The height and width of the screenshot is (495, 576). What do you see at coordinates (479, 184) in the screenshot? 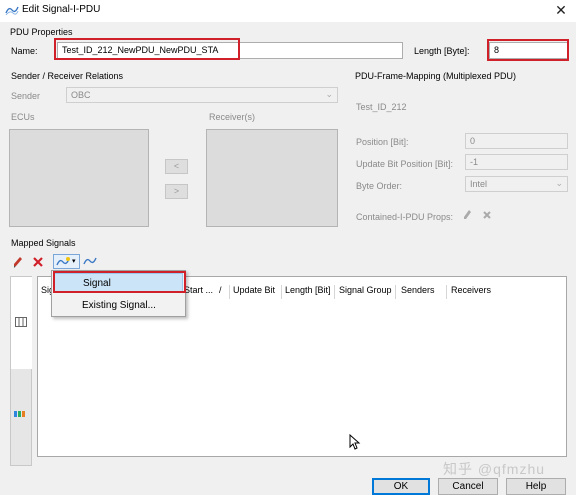
I see `byte-order-value: Intel` at bounding box center [479, 184].